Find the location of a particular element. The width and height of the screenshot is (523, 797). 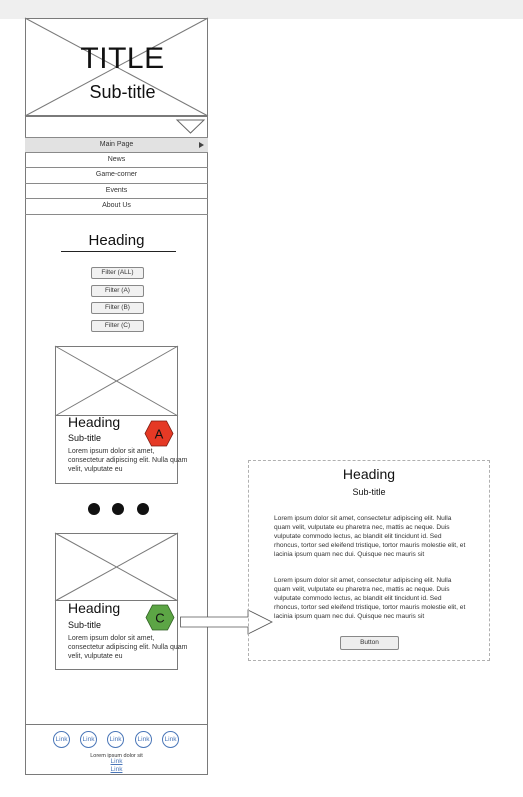

nav-item-main-page: Main Page is located at coordinates (116, 144).